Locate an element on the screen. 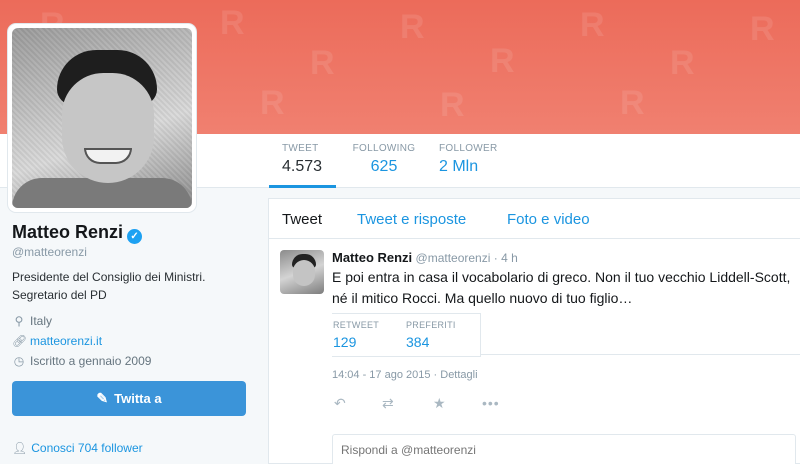  stat-label: FOLLOWING is located at coordinates (384, 148).